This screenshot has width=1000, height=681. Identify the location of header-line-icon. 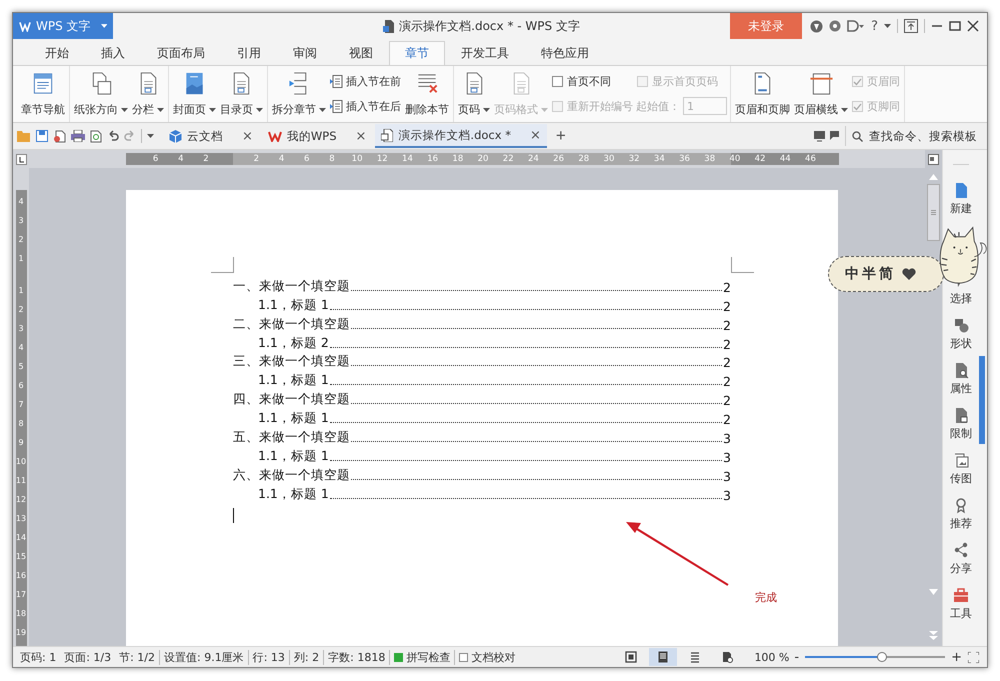
(821, 83).